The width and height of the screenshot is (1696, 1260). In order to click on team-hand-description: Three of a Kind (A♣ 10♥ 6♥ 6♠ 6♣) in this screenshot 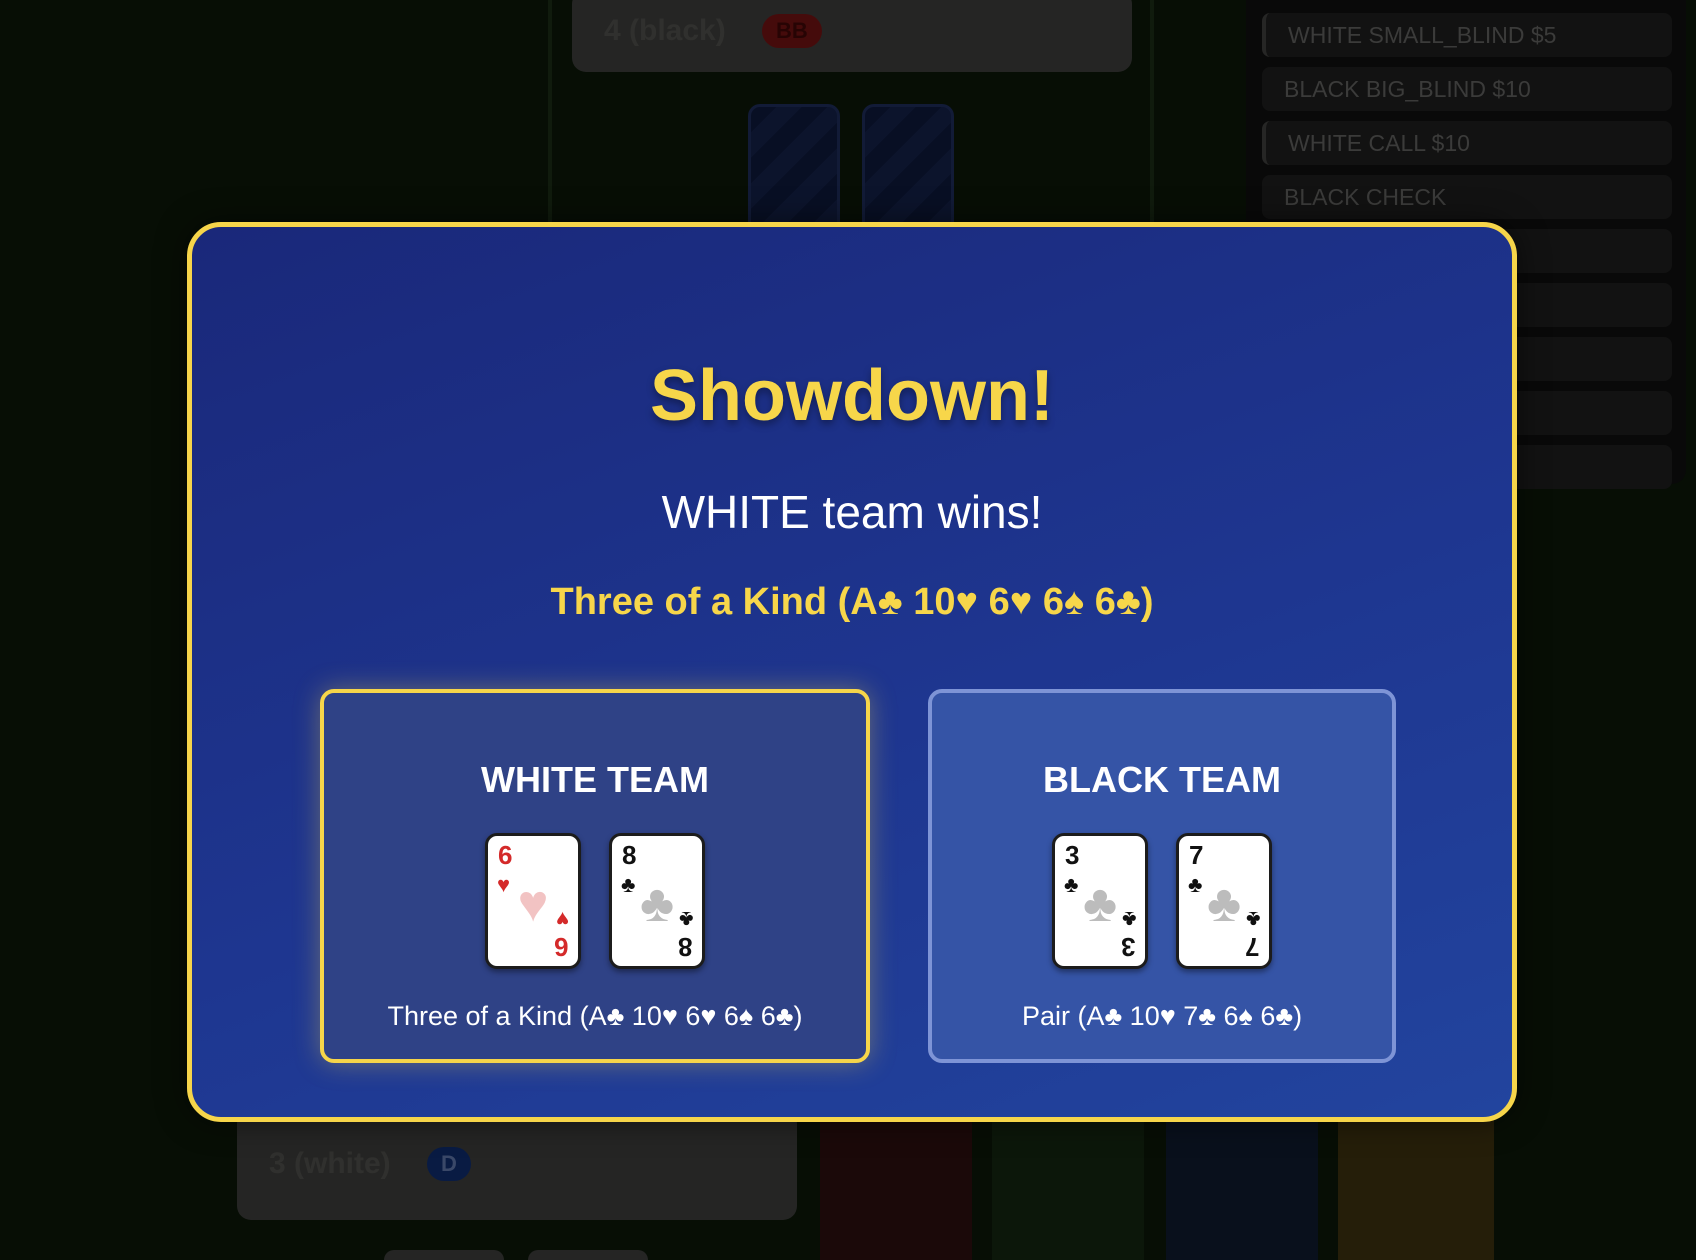, I will do `click(595, 1016)`.